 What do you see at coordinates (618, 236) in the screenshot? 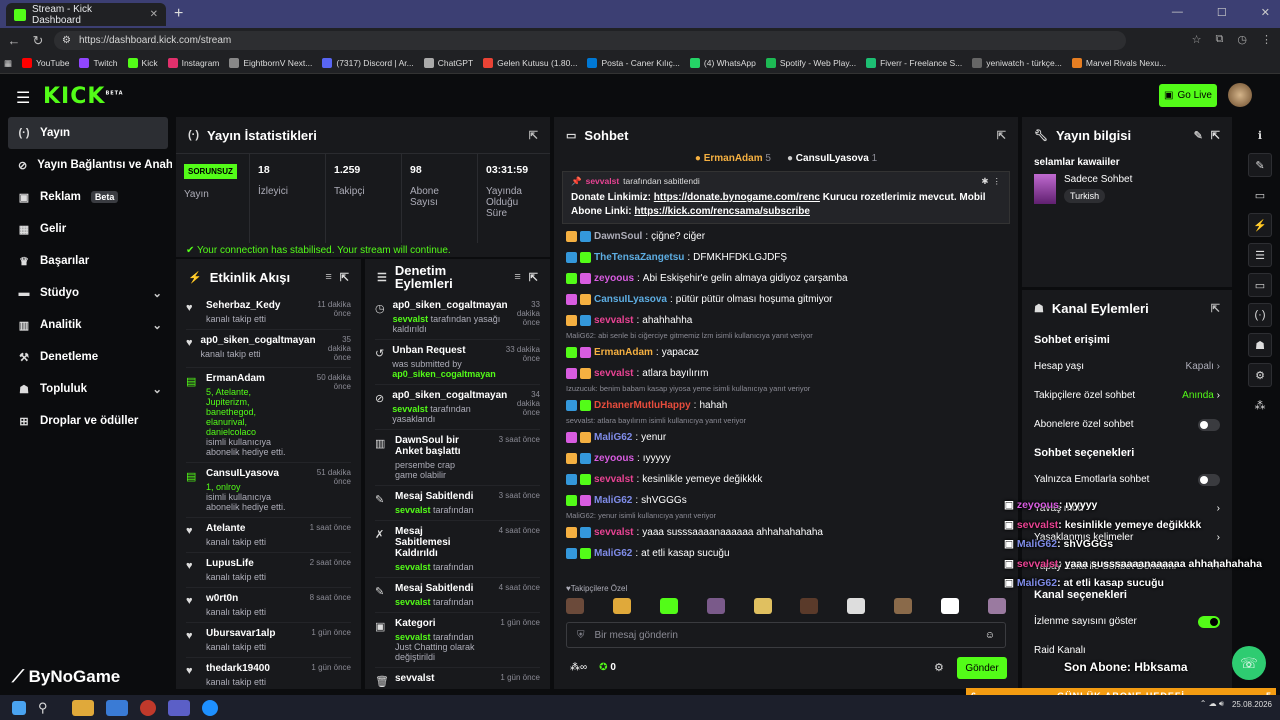
I see `chat-username: DawnSoul` at bounding box center [618, 236].